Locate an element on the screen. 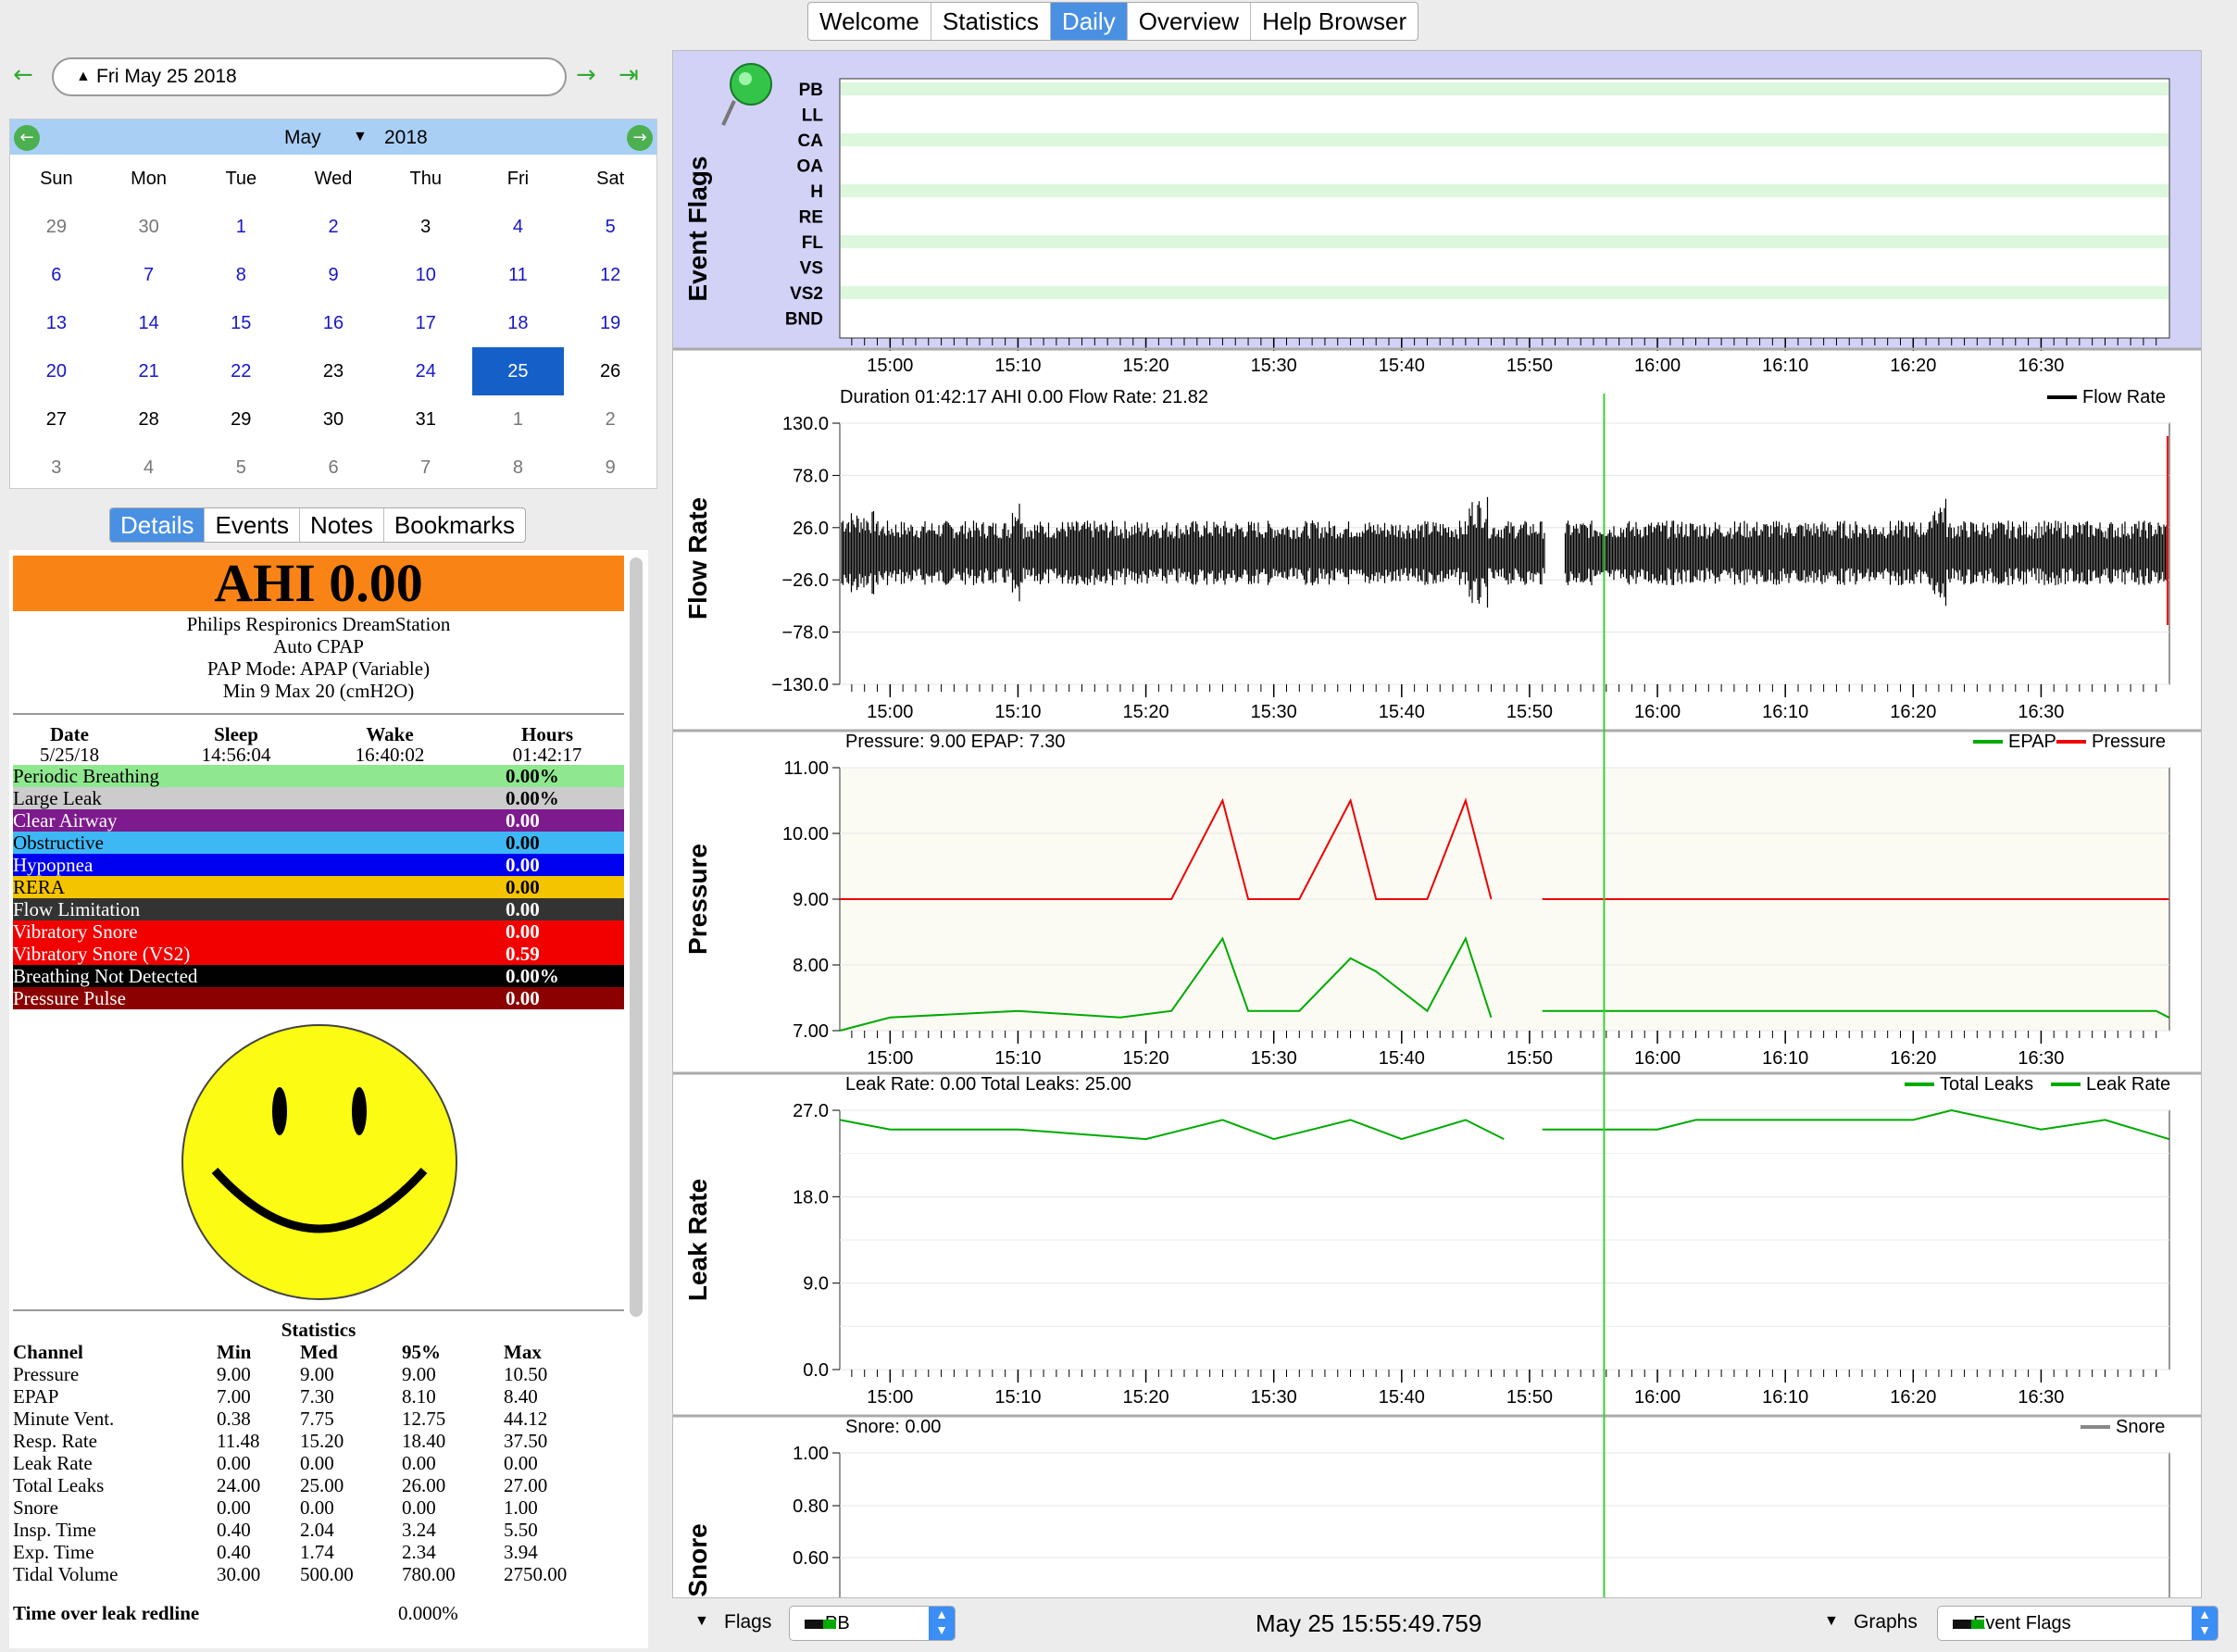 The width and height of the screenshot is (2237, 1652). calendar-day: 20 is located at coordinates (57, 371).